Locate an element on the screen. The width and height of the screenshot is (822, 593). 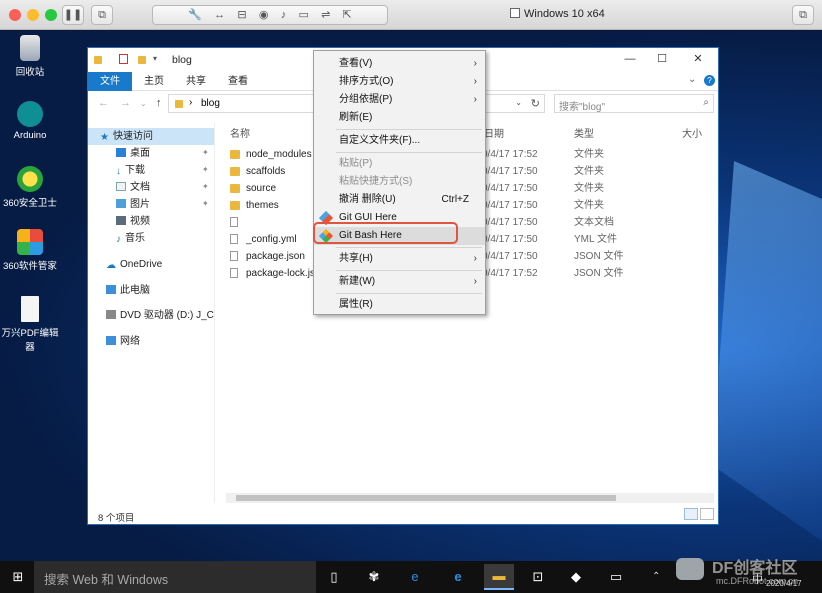
search-icon: ⌕ is located at coordinates (706, 102).